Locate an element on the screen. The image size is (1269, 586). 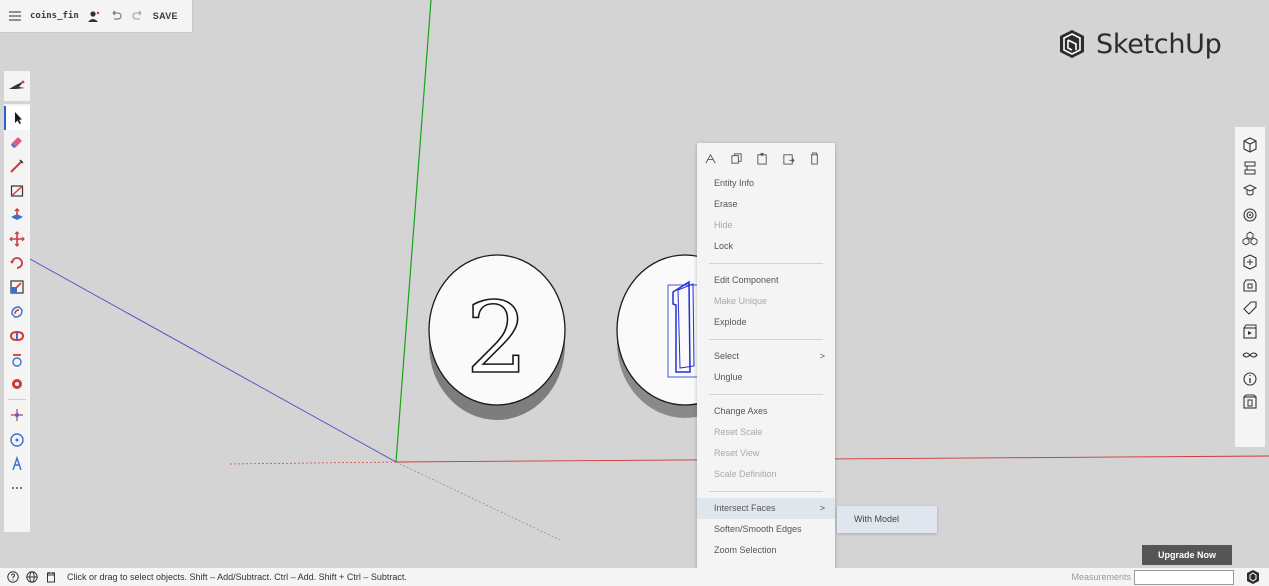
menu-intersect-faces: Intersect Faces > is located at coordinates (766, 508).